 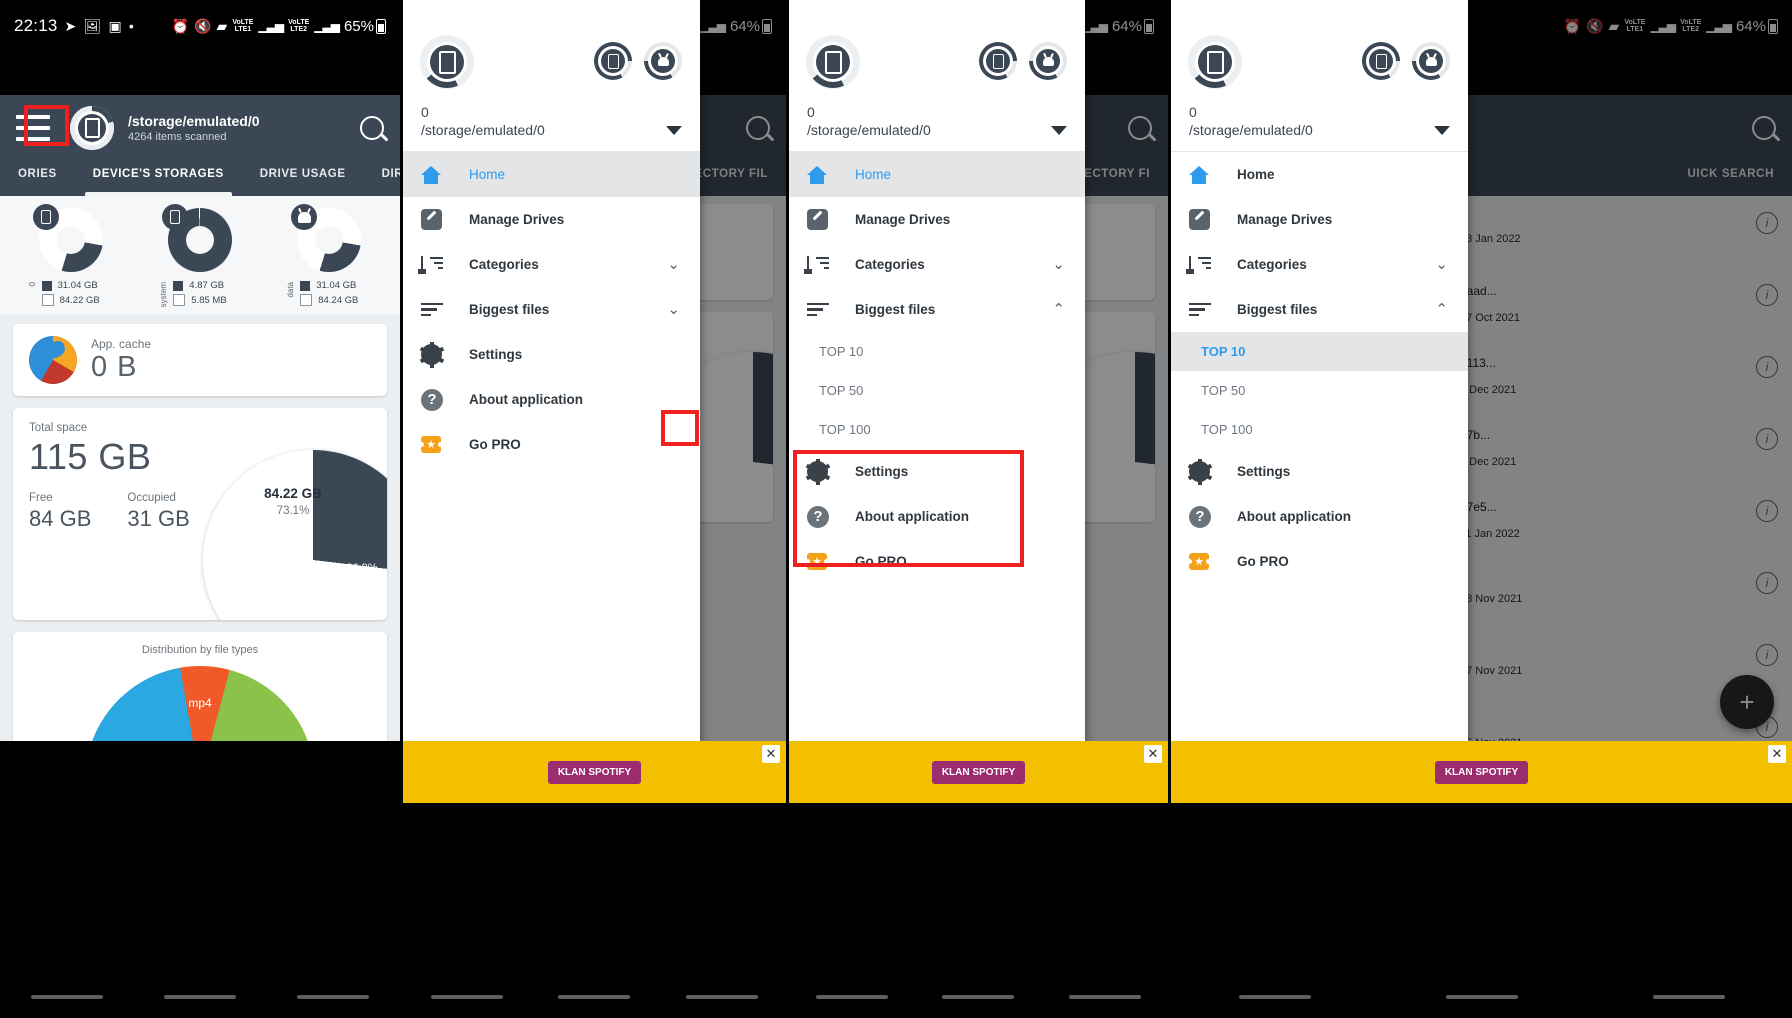 What do you see at coordinates (199, 285) in the screenshot?
I see `legend-used-1: 4.87 GB` at bounding box center [199, 285].